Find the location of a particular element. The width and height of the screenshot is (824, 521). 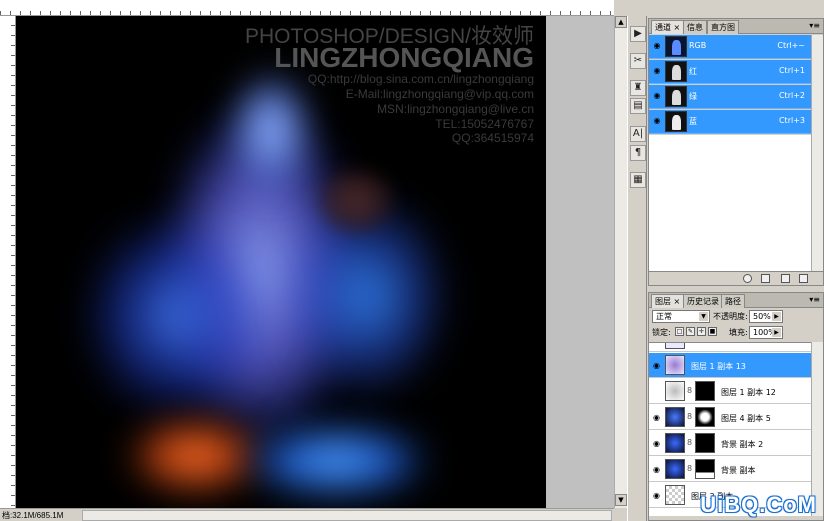

opacity-value: 50% is located at coordinates (762, 316).